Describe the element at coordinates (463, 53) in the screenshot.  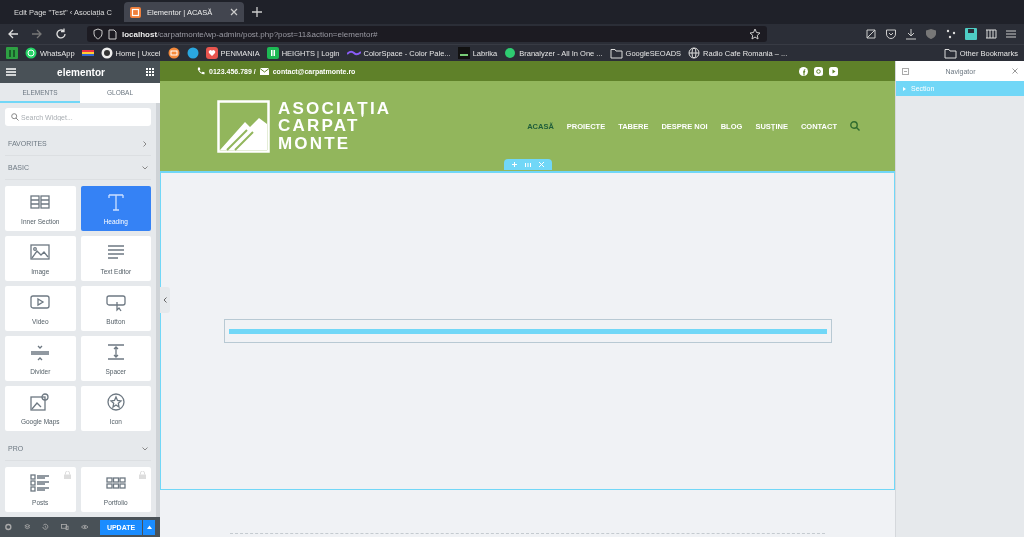
I see `dark-logo-icon` at that location.